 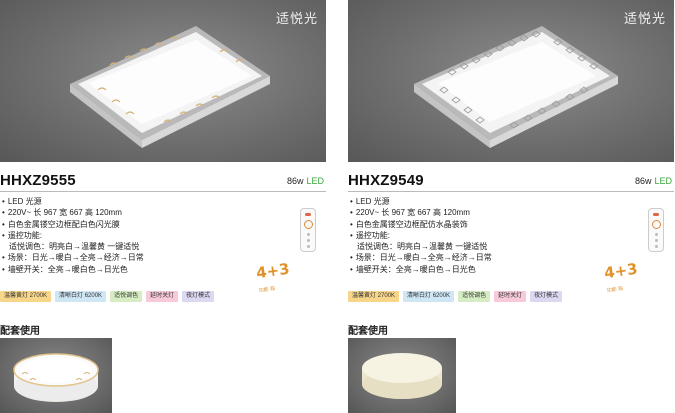 What do you see at coordinates (73, 224) in the screenshot?
I see `spec-item: 白色金属镂空边框配白色闪光膜` at bounding box center [73, 224].